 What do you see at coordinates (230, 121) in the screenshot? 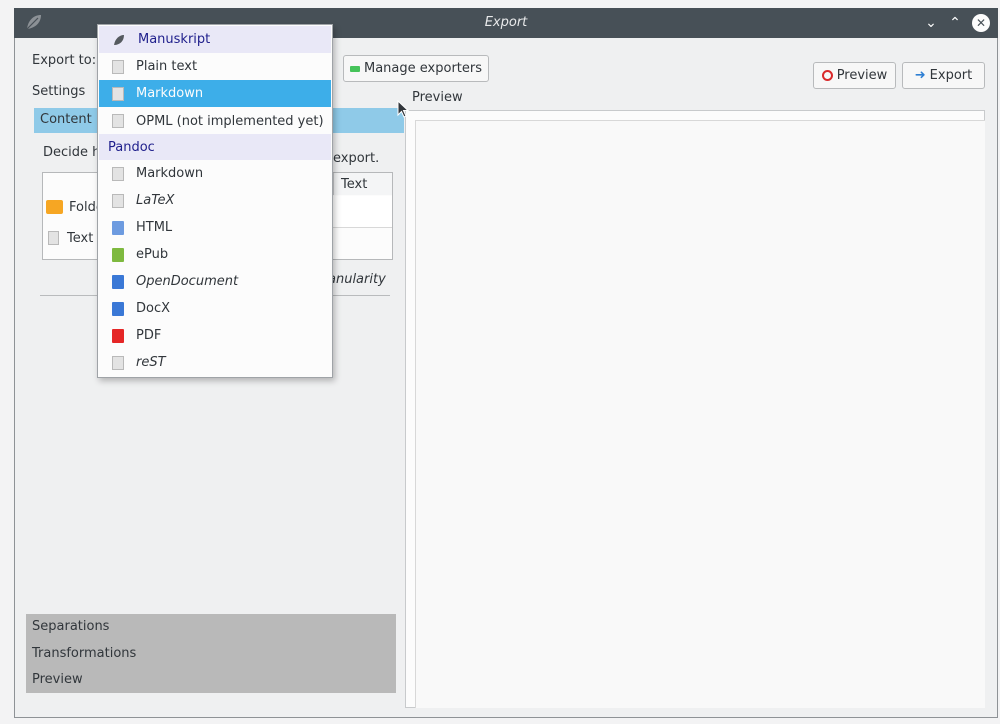
I see `menu-item-label: OPML (not implemented yet)` at bounding box center [230, 121].